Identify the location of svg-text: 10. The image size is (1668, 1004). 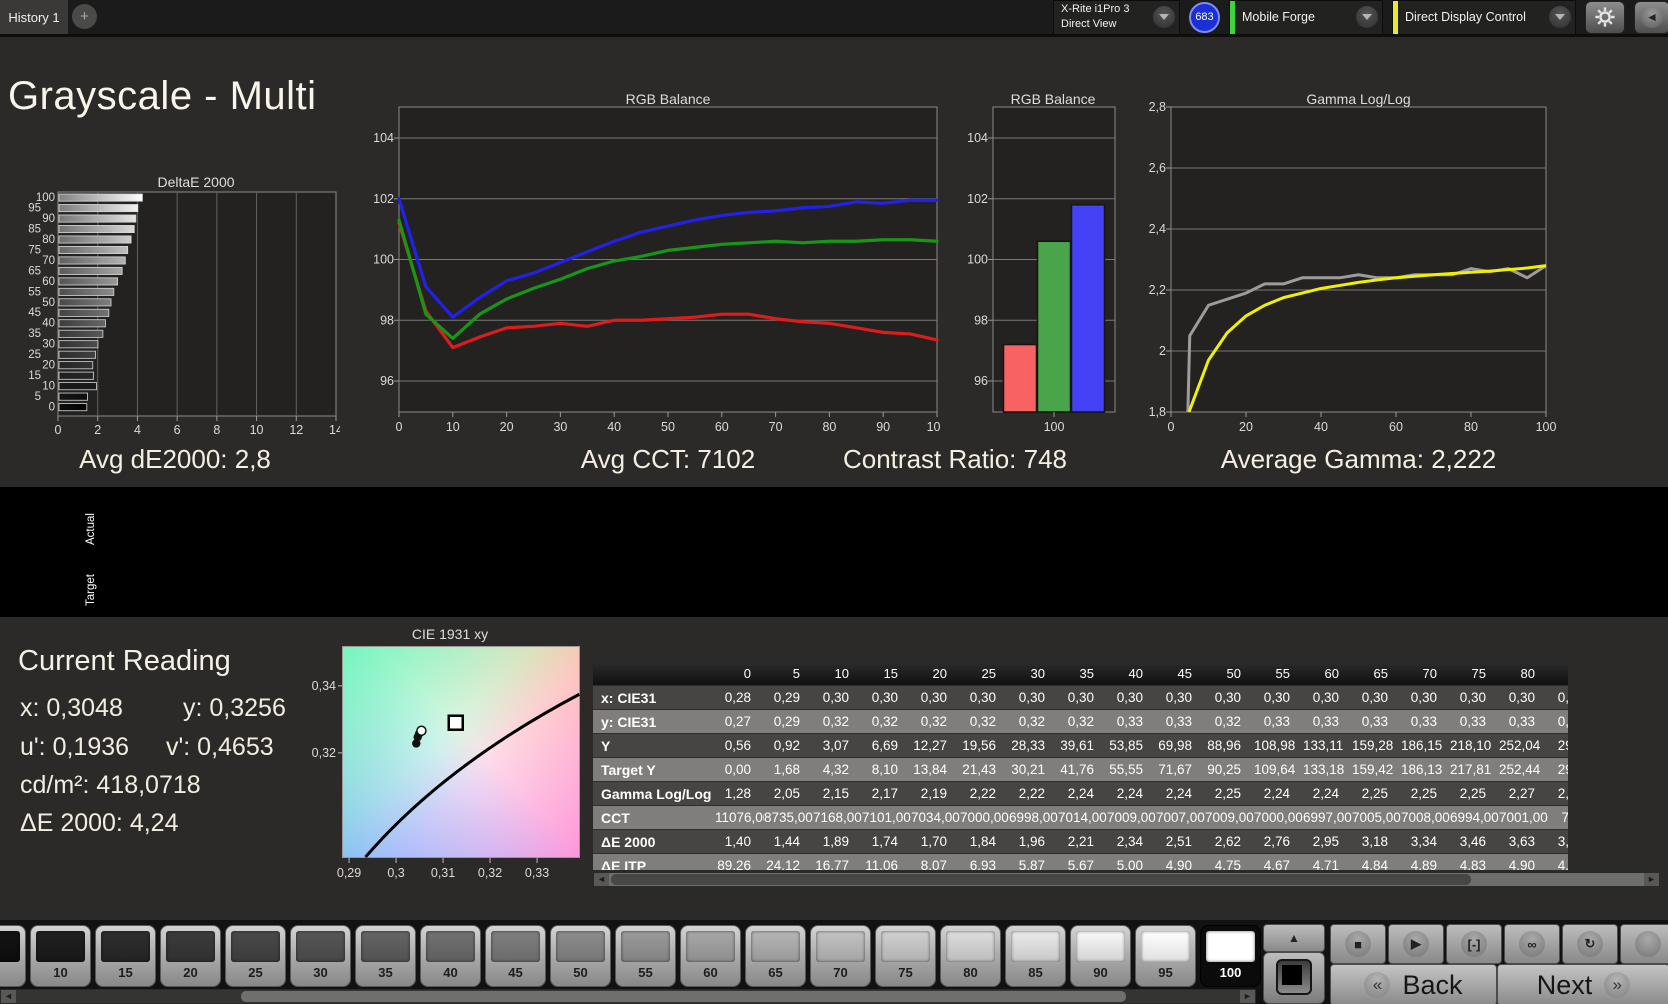
(48, 387).